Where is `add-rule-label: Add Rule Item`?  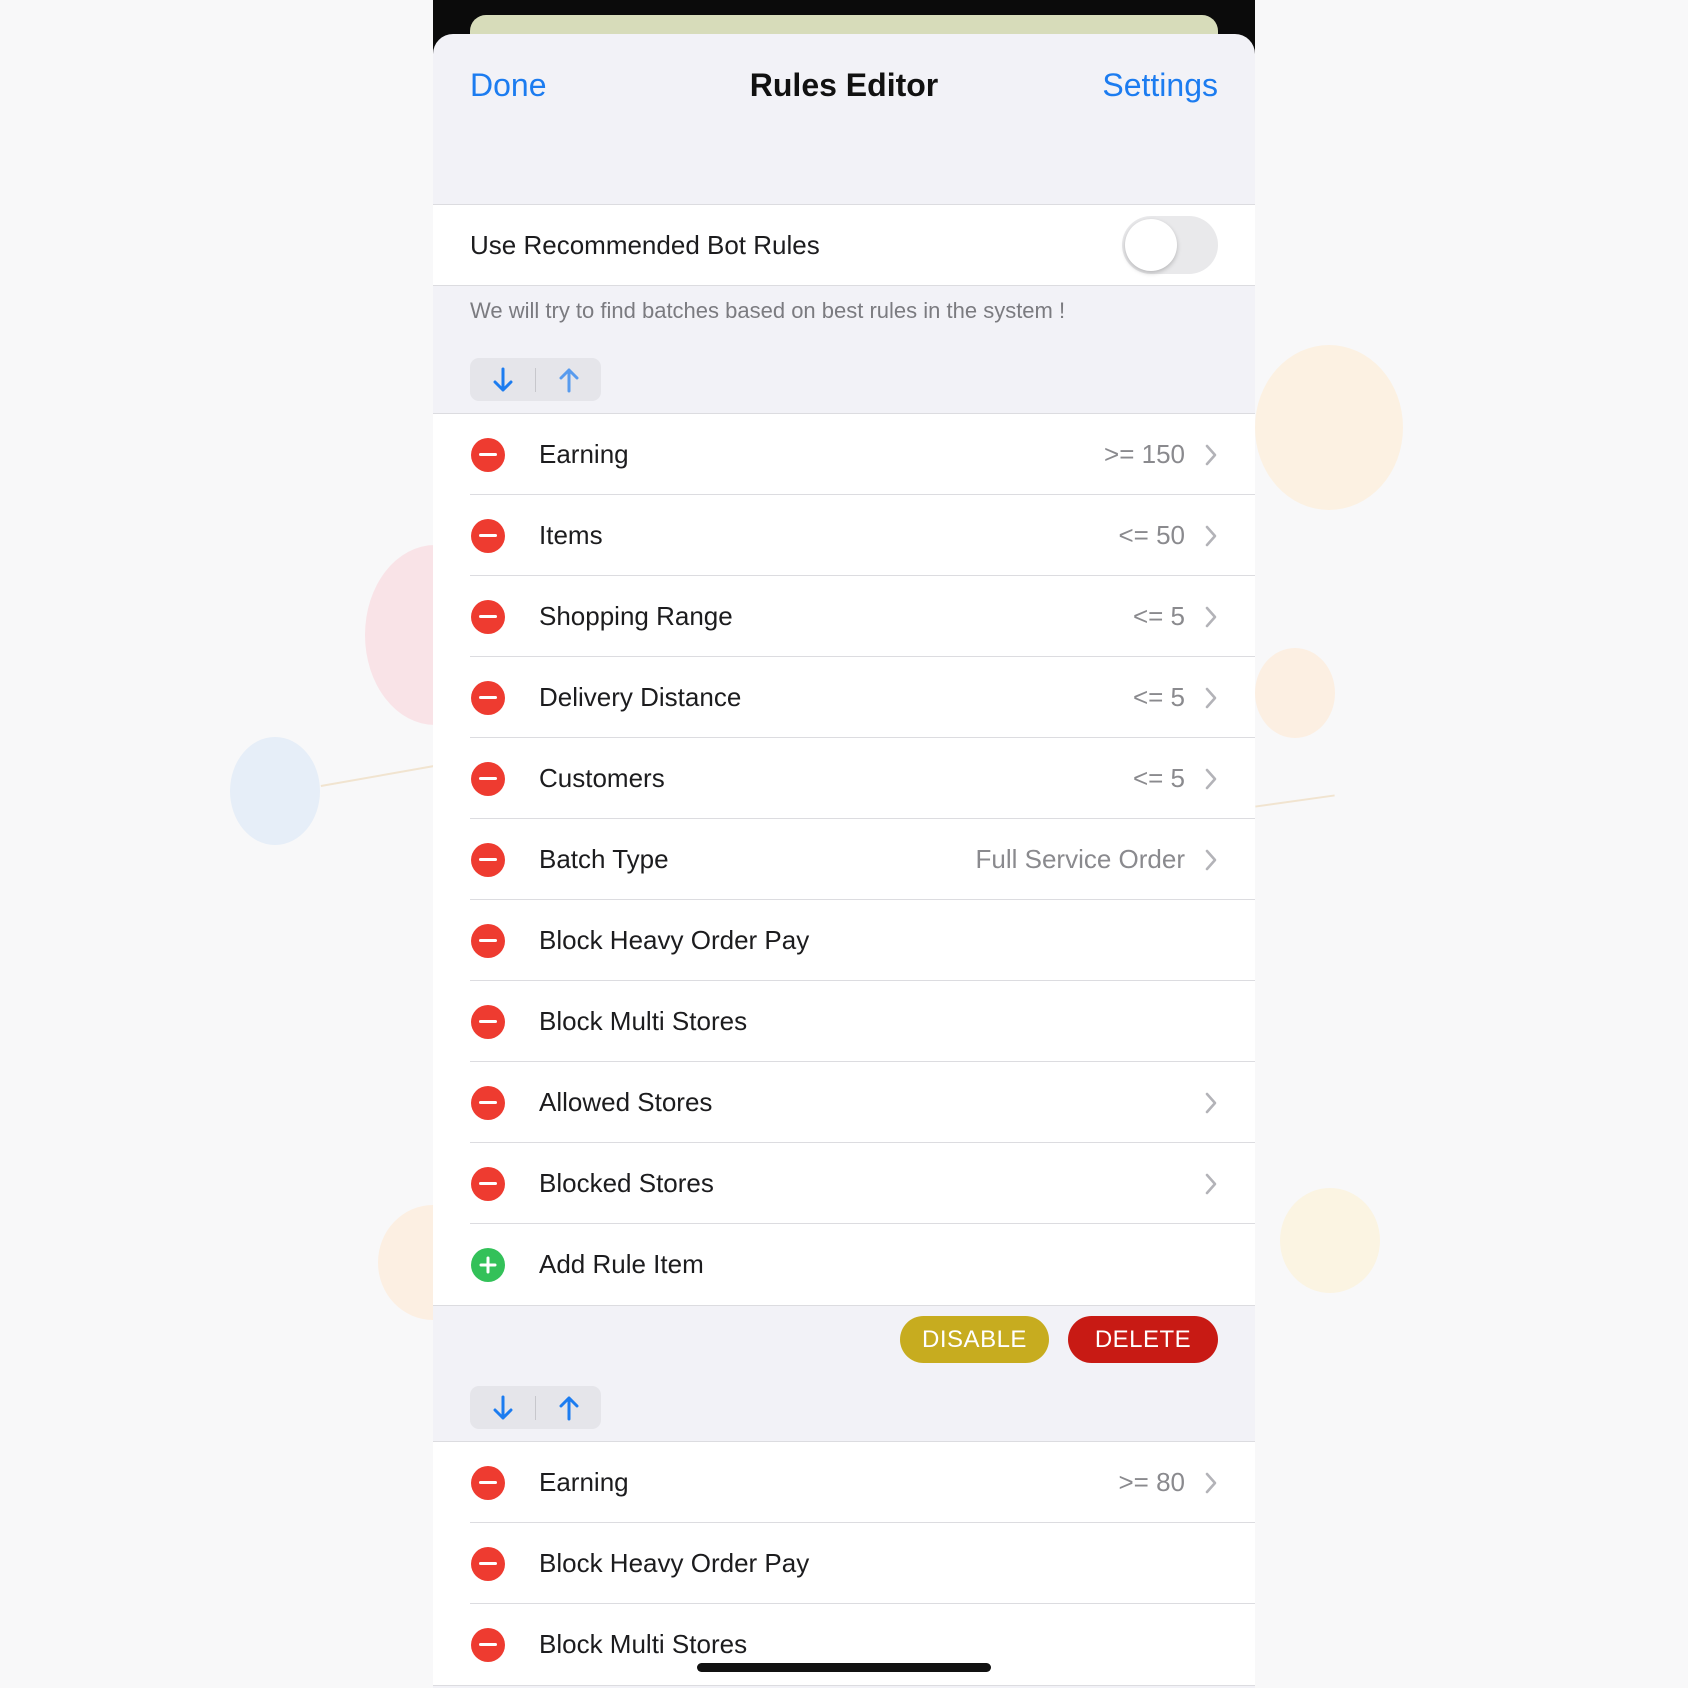
add-rule-label: Add Rule Item is located at coordinates (621, 1264).